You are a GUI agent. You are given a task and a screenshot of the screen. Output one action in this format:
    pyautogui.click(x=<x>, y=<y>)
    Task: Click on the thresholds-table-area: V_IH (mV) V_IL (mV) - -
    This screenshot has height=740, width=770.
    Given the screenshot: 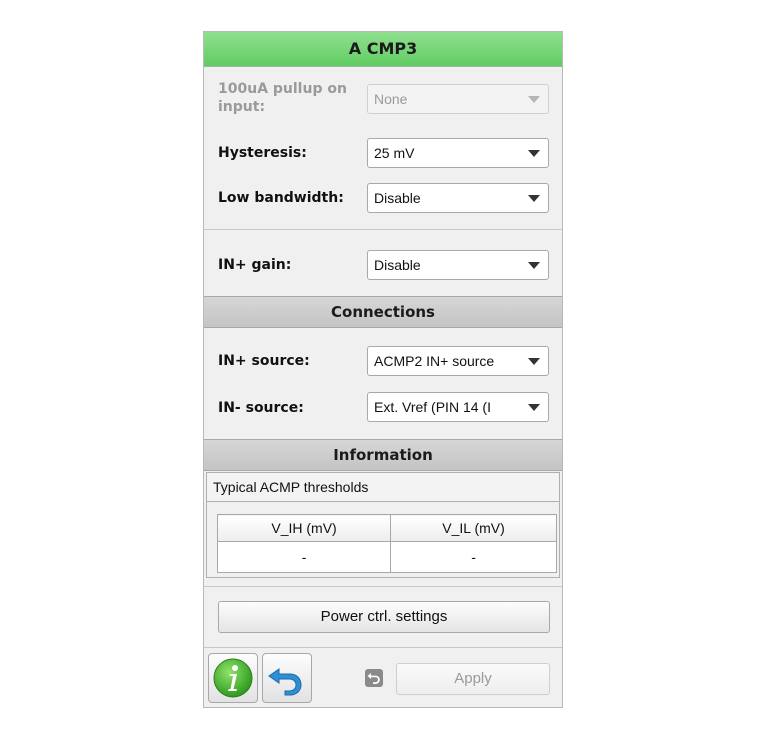 What is the action you would take?
    pyautogui.click(x=383, y=540)
    